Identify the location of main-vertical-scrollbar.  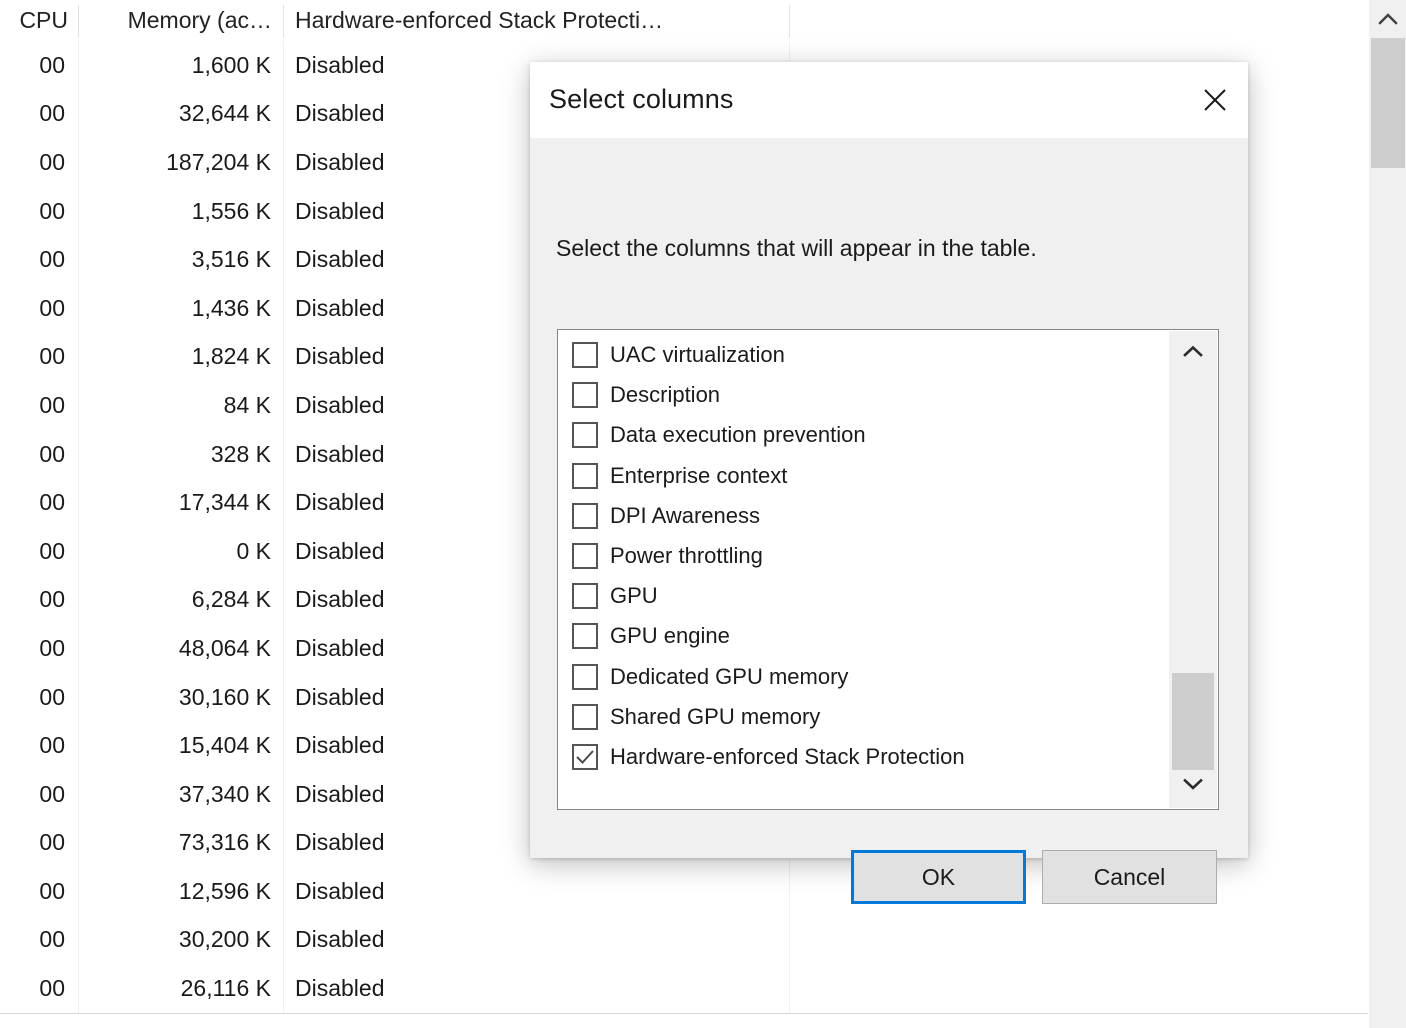
(1387, 514).